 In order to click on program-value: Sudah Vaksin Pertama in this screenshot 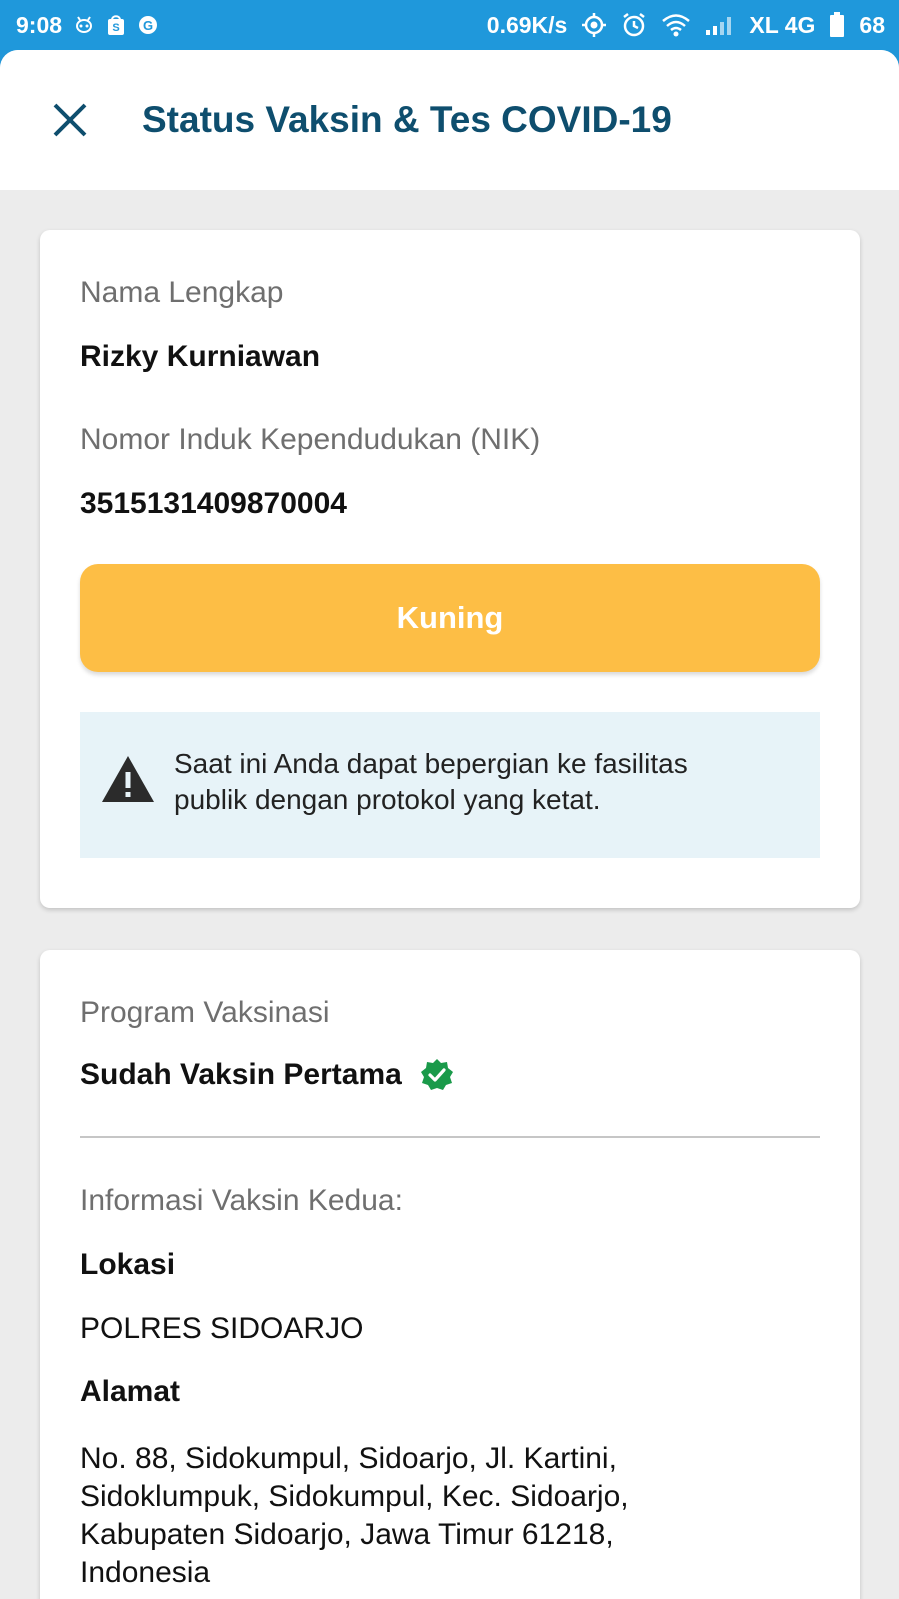, I will do `click(241, 1074)`.